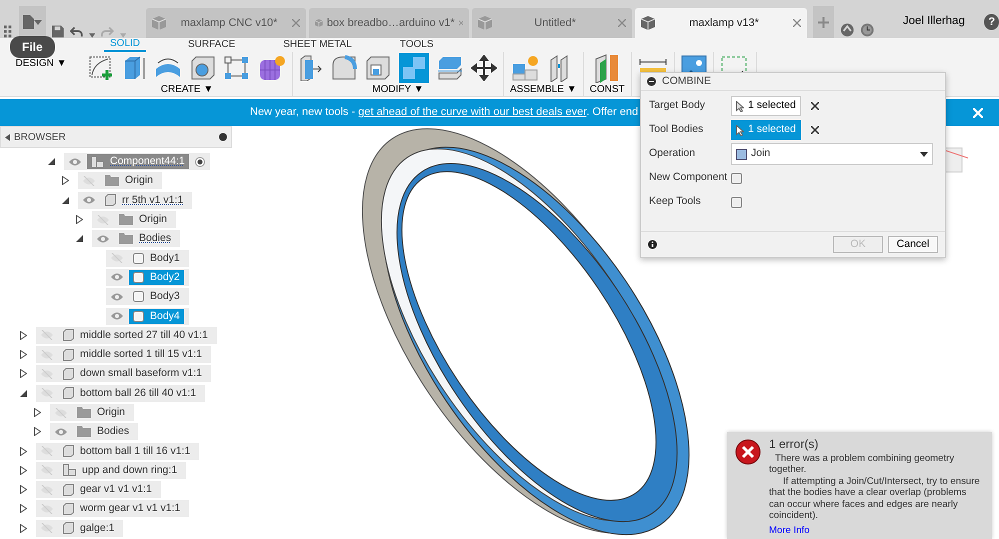 This screenshot has height=539, width=999. Describe the element at coordinates (867, 30) in the screenshot. I see `clock-icon` at that location.